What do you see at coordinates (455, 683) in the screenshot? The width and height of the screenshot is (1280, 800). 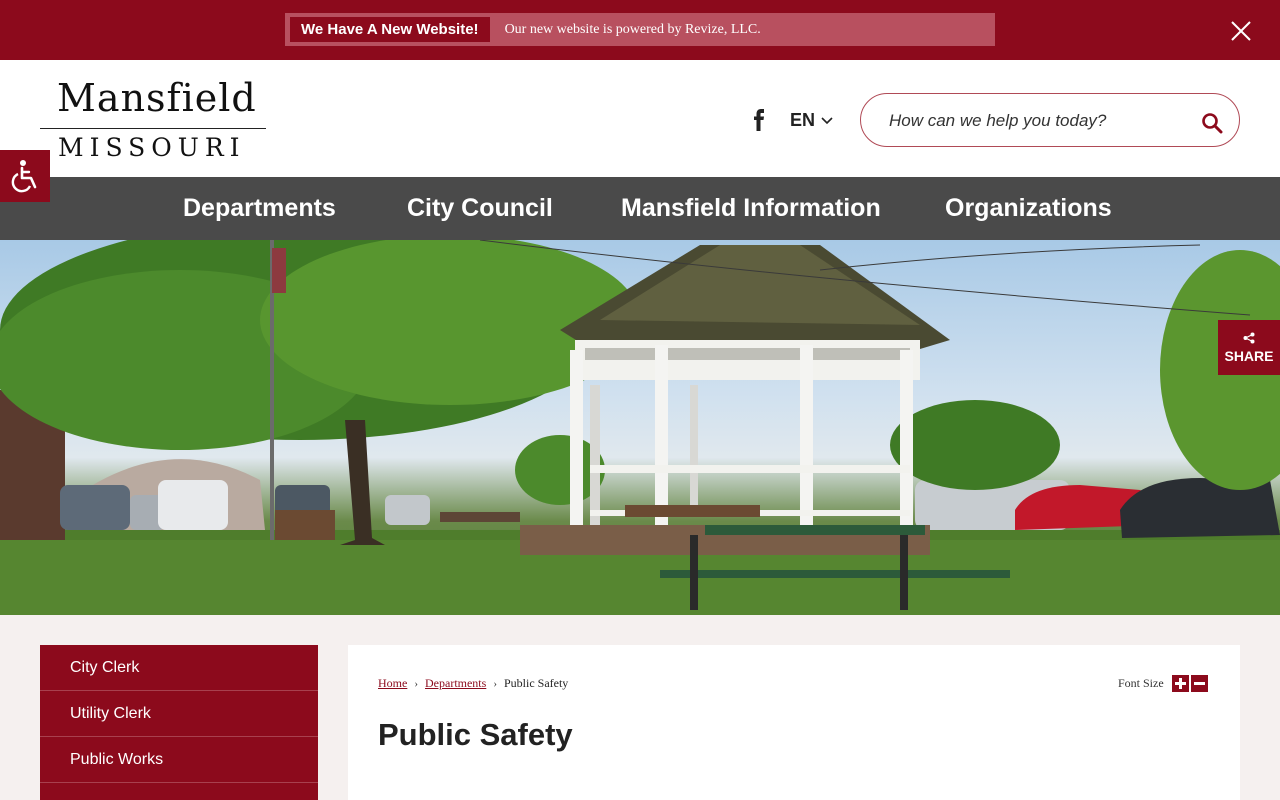 I see `breadcrumb-departments-link: Departments` at bounding box center [455, 683].